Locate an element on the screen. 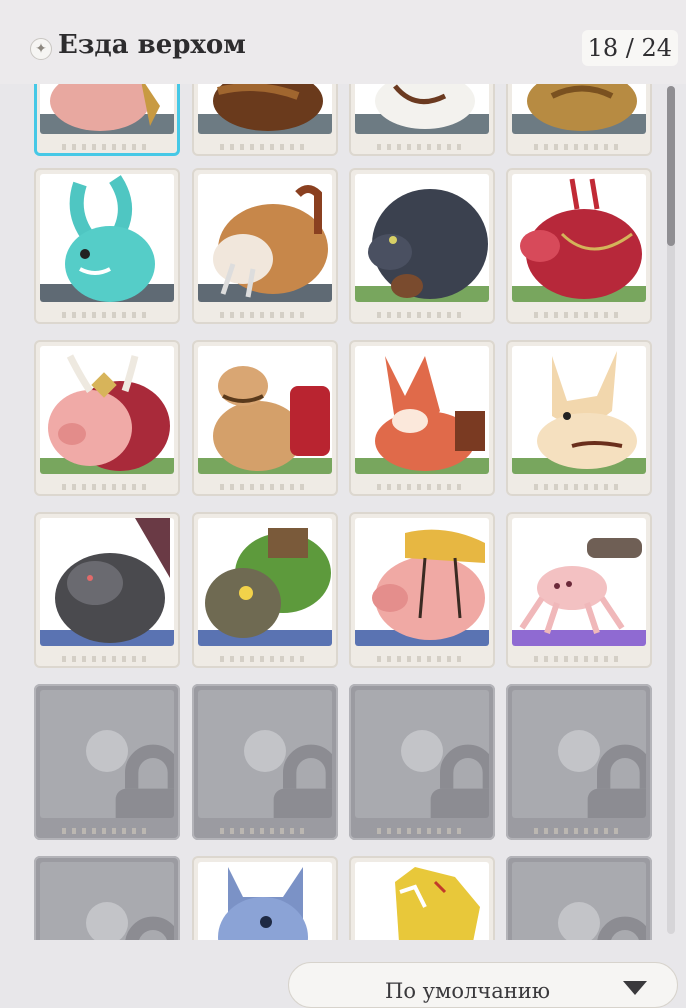 The image size is (686, 1008). mount-card-black-wolf-bear is located at coordinates (422, 246).